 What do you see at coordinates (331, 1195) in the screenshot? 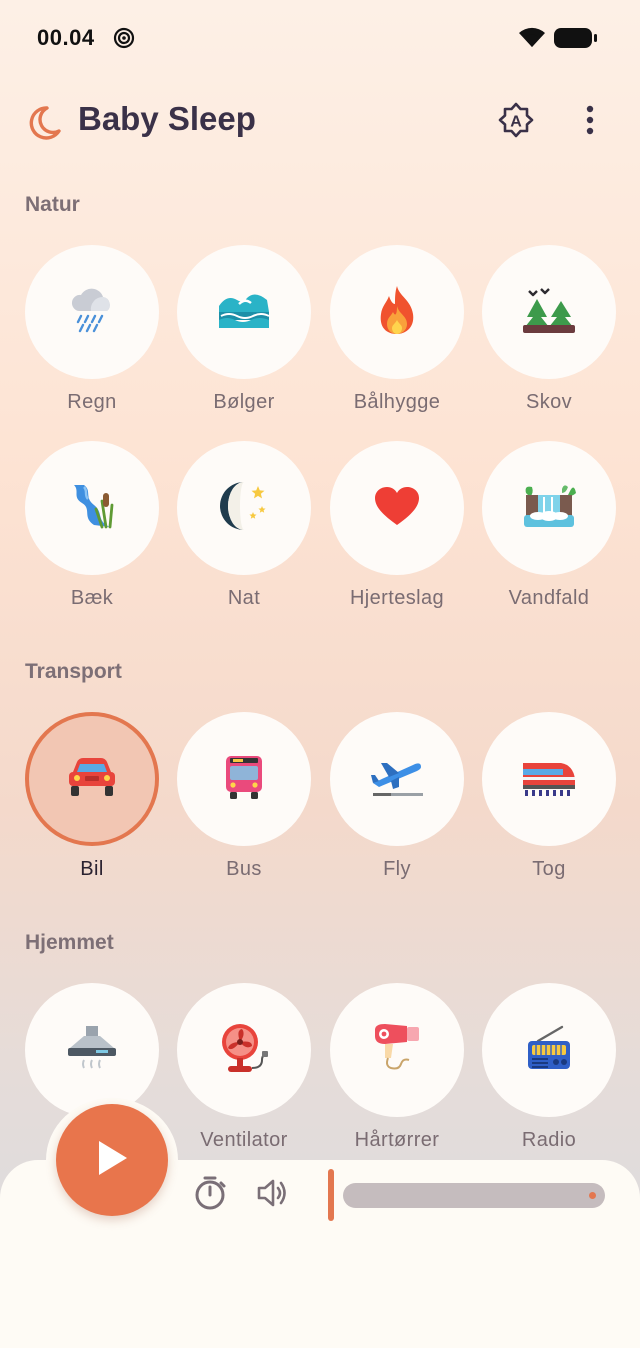
I see `volume-slider-handle` at bounding box center [331, 1195].